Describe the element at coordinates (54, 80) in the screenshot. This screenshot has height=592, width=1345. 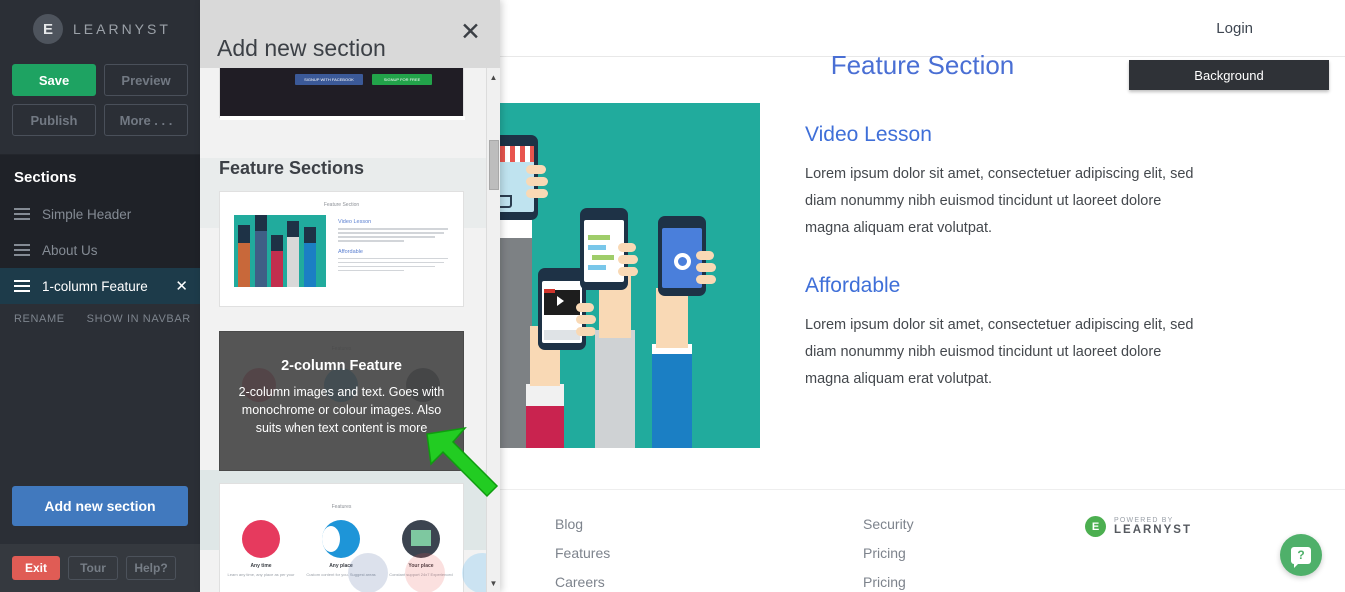
I see `save-button: Save` at that location.